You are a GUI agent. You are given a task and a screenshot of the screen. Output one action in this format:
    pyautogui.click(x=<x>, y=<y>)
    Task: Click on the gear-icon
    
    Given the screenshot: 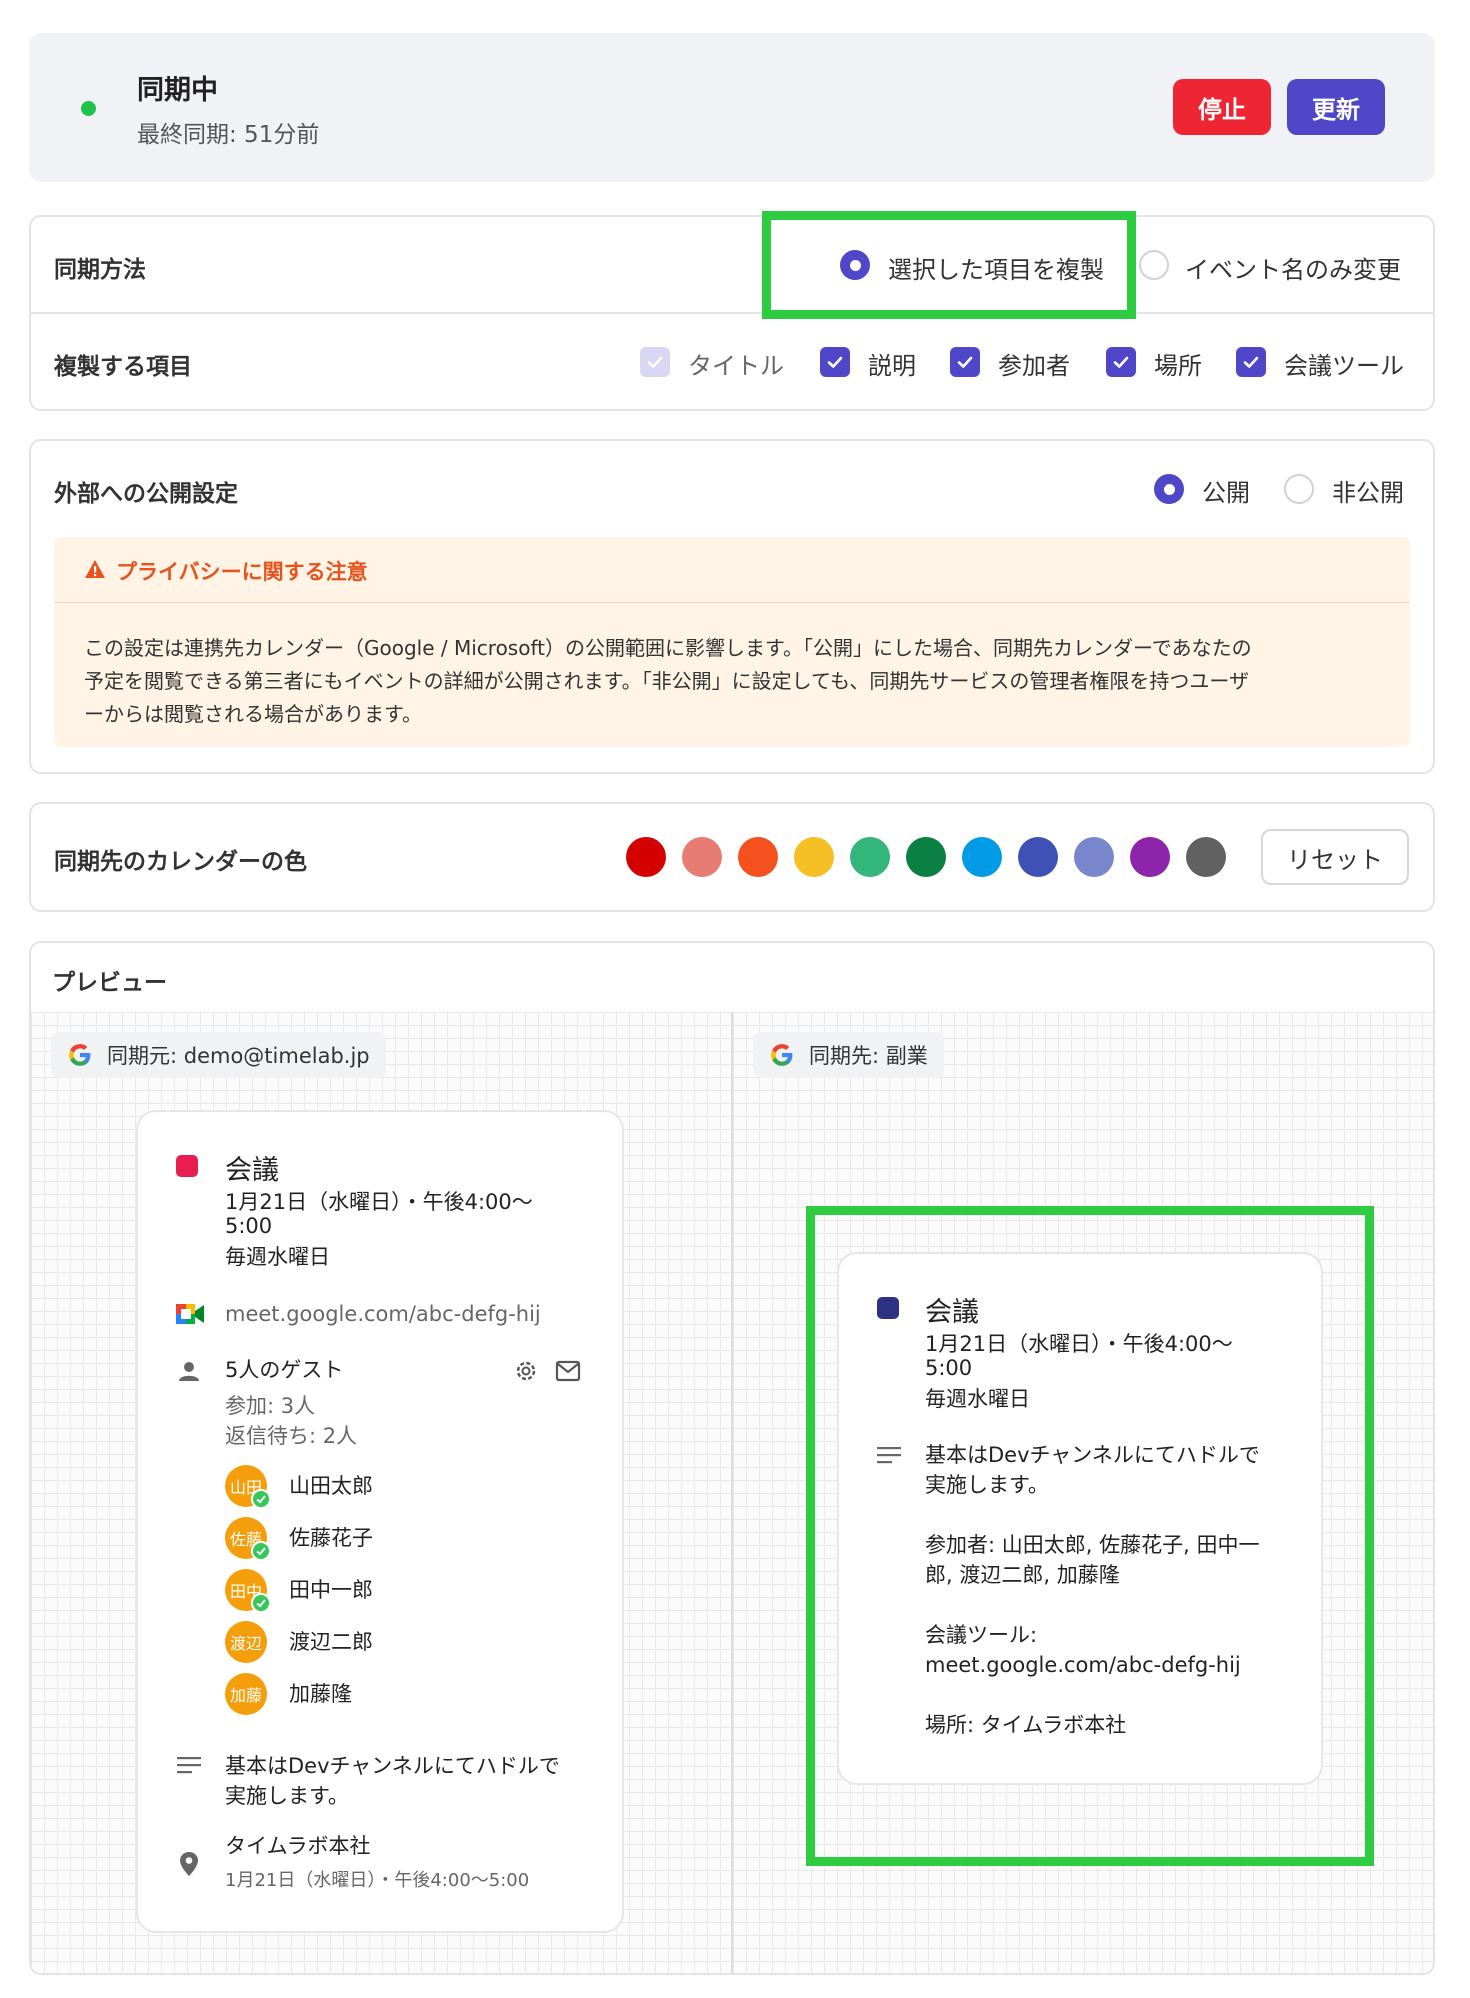 What is the action you would take?
    pyautogui.click(x=526, y=1371)
    